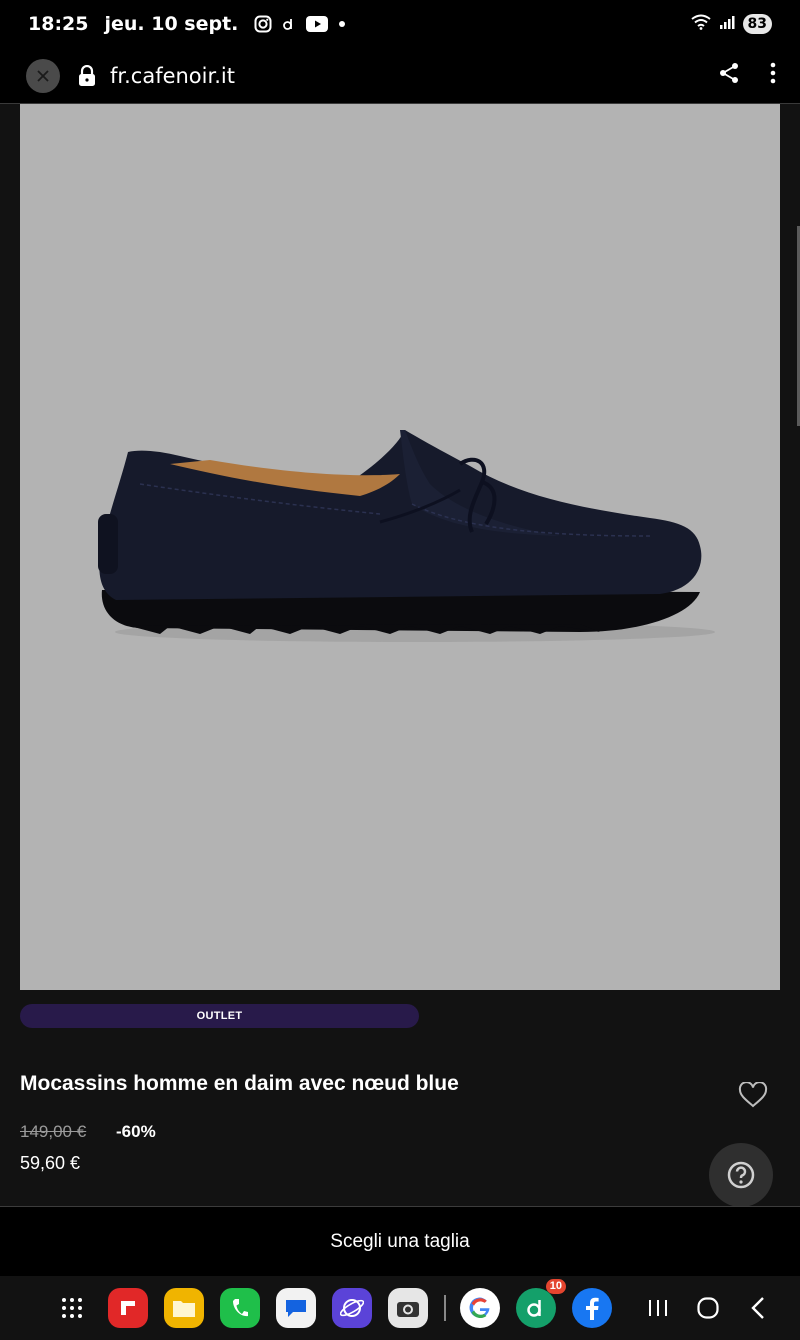 This screenshot has width=800, height=1340. Describe the element at coordinates (592, 1308) in the screenshot. I see `facebook-icon` at that location.